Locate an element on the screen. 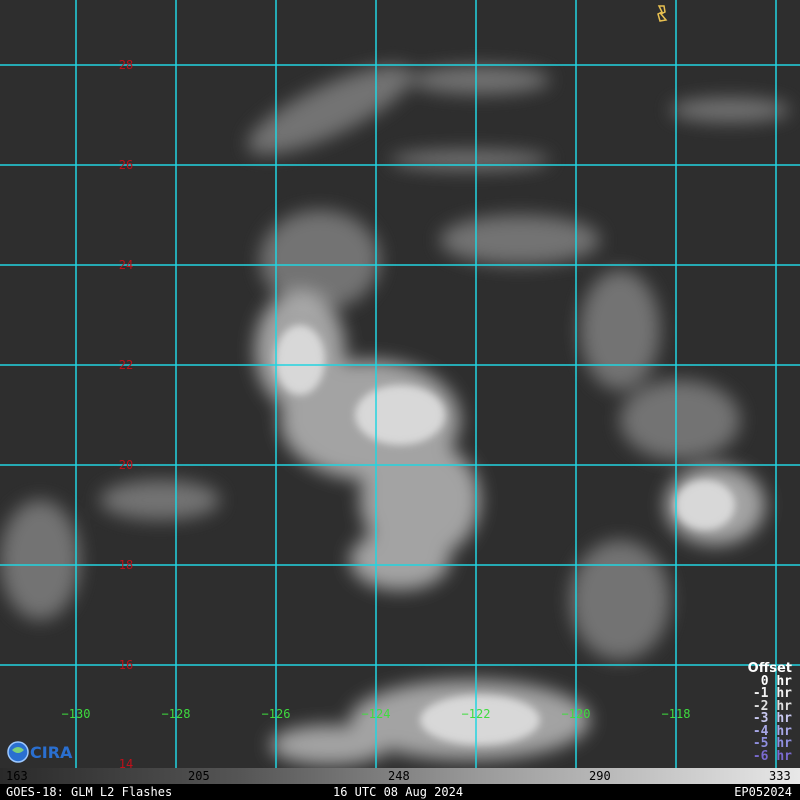 The height and width of the screenshot is (800, 800). latitude-label: 22 is located at coordinates (126, 365).